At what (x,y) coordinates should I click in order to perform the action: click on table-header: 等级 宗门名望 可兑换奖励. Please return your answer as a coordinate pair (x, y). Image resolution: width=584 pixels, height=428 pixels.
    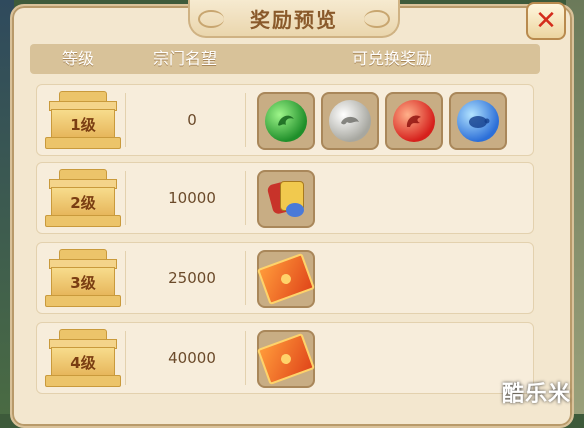
    Looking at the image, I should click on (285, 59).